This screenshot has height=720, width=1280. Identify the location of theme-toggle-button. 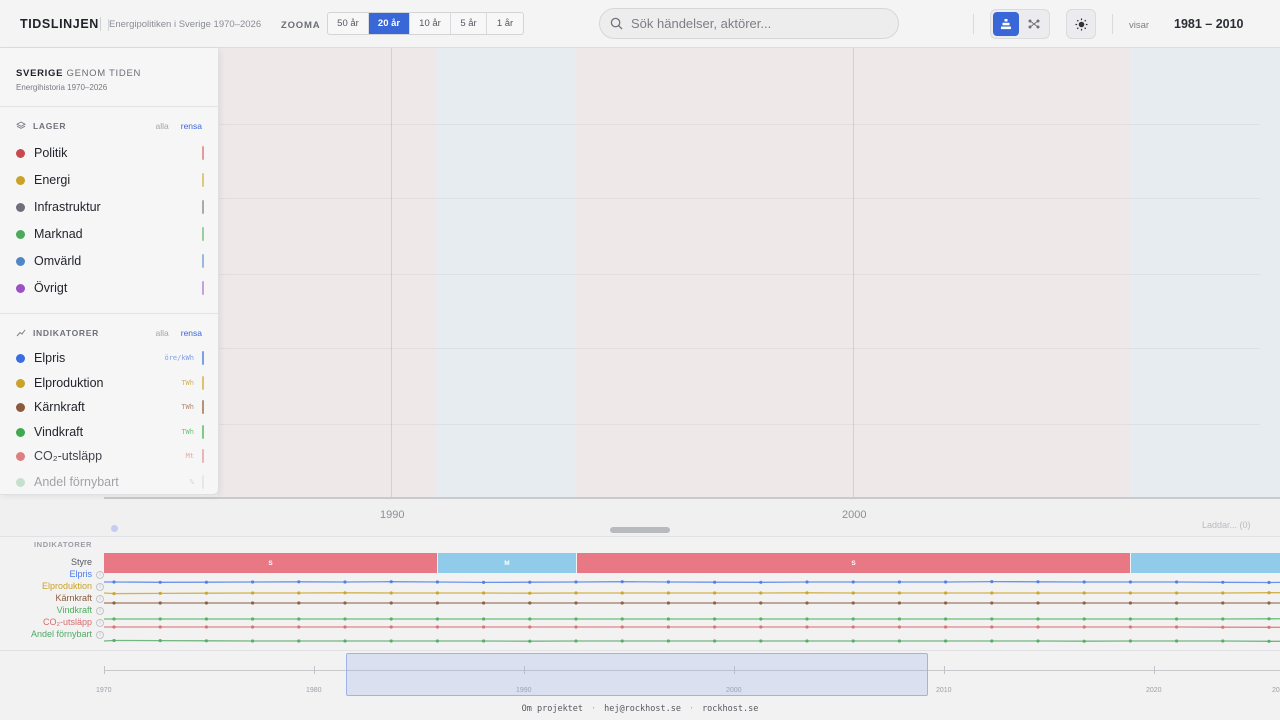
(1081, 24).